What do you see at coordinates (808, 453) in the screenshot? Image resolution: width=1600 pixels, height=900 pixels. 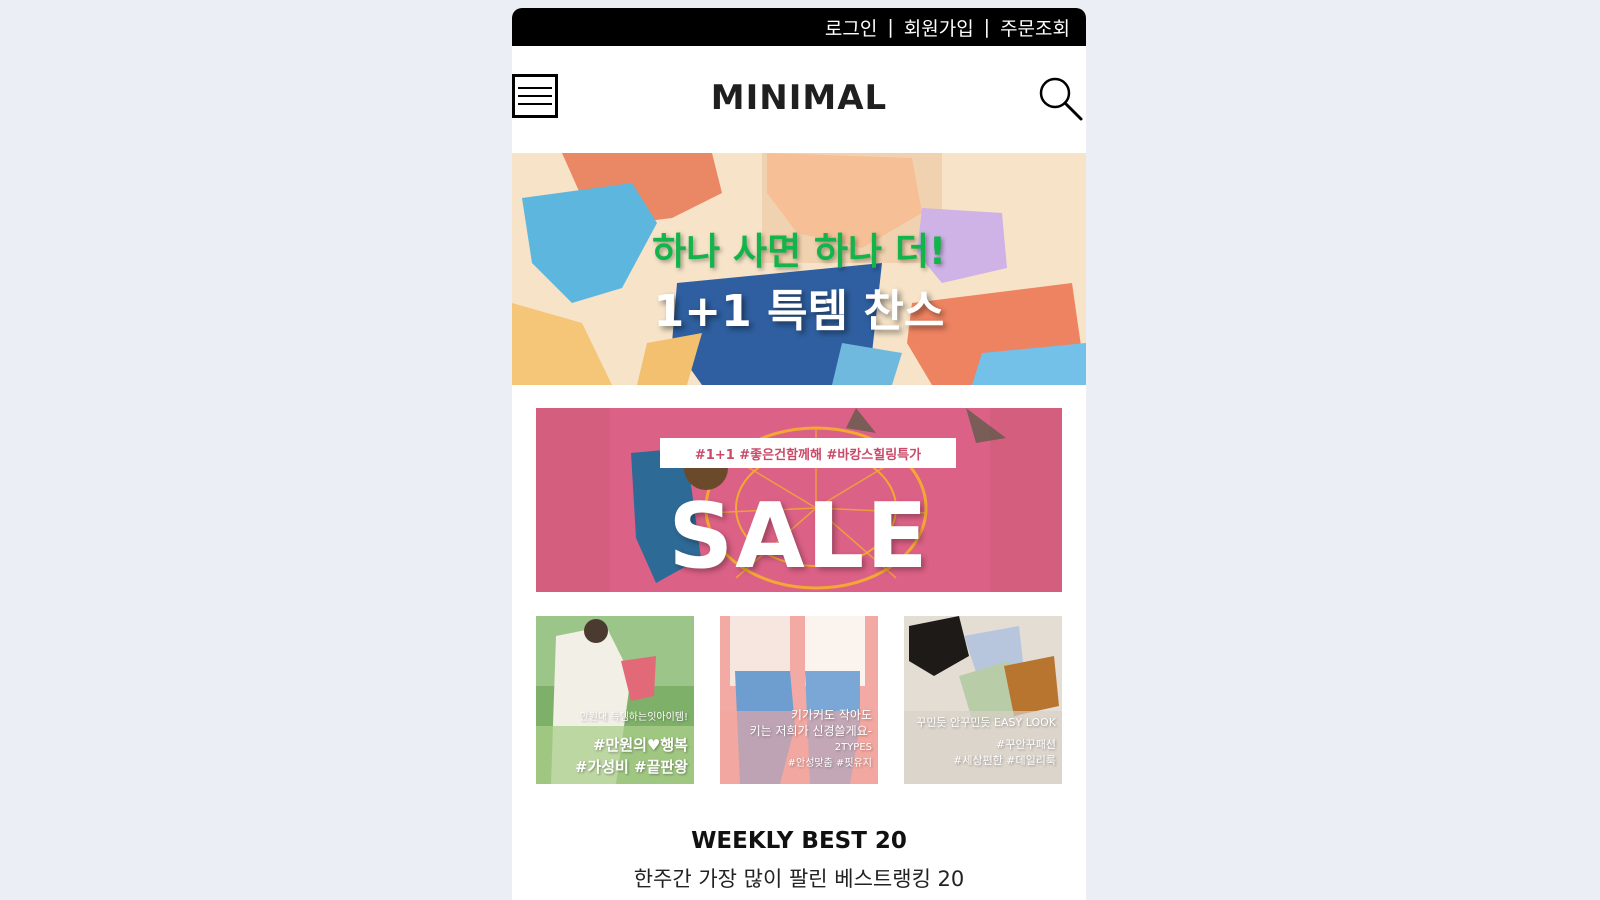 I see `sale-hashtags: #1+1 #좋은건함께해 #바캉스힐링특가` at bounding box center [808, 453].